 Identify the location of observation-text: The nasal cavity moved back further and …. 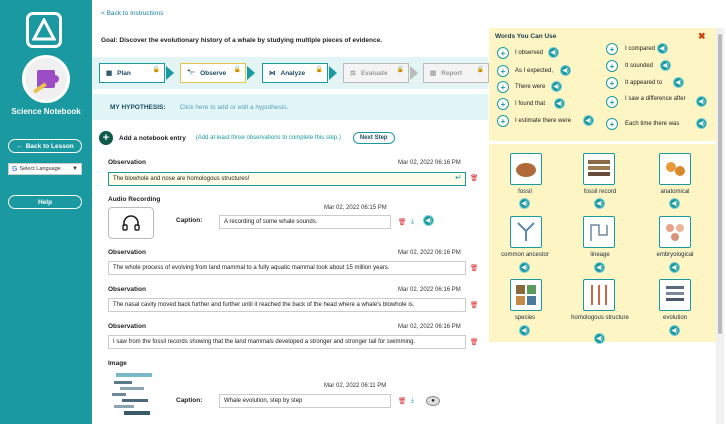
(287, 305).